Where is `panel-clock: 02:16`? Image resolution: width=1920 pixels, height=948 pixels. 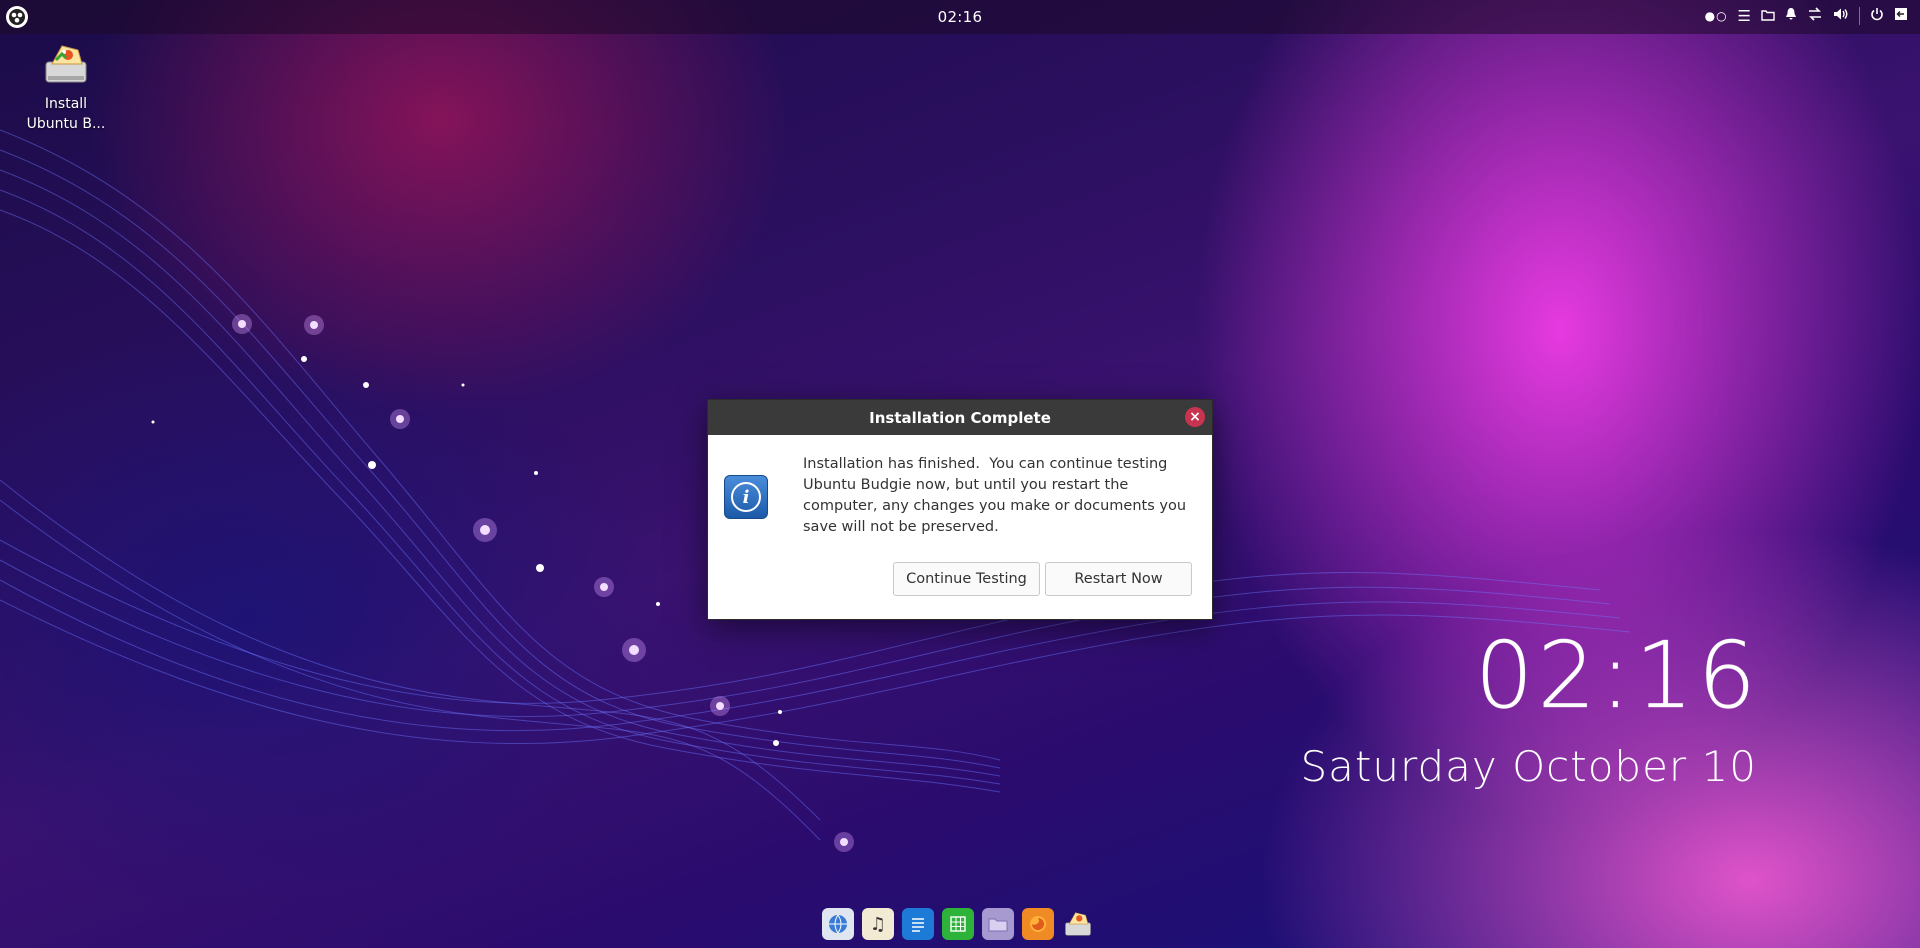 panel-clock: 02:16 is located at coordinates (960, 17).